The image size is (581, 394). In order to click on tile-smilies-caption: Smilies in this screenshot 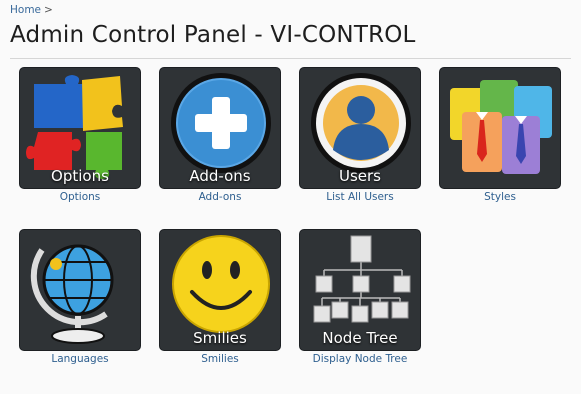, I will do `click(220, 359)`.